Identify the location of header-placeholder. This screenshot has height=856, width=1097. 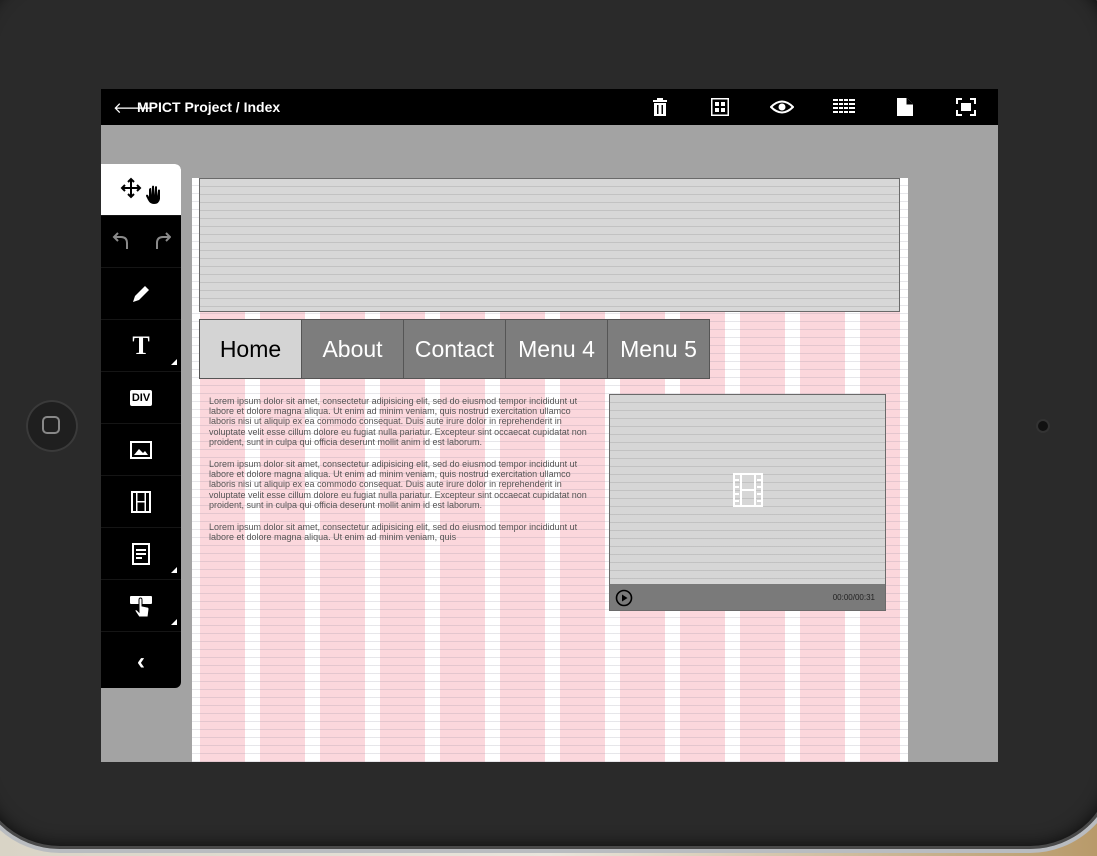
(549, 245).